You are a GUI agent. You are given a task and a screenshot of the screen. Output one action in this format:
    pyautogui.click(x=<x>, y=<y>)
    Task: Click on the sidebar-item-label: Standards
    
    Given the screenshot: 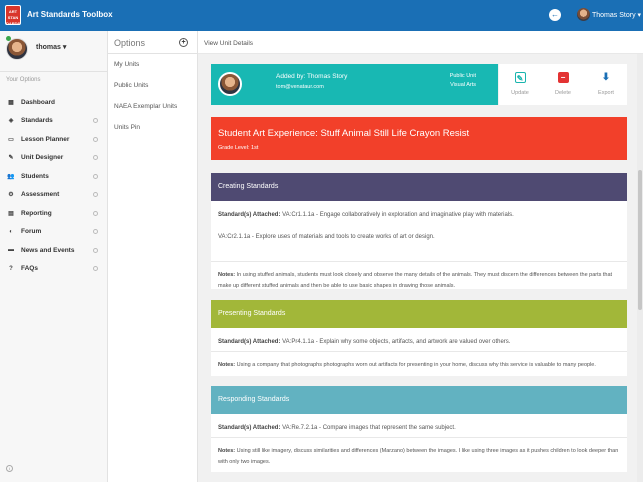 What is the action you would take?
    pyautogui.click(x=37, y=121)
    